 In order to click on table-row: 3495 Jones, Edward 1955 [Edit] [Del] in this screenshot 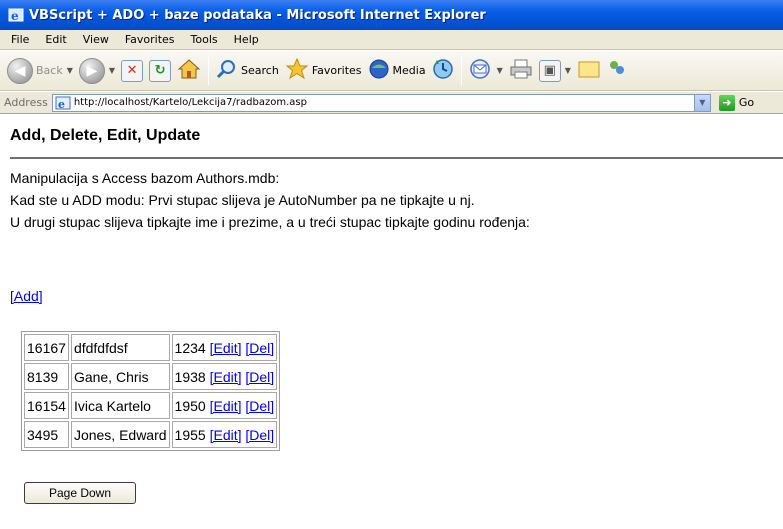, I will do `click(151, 434)`.